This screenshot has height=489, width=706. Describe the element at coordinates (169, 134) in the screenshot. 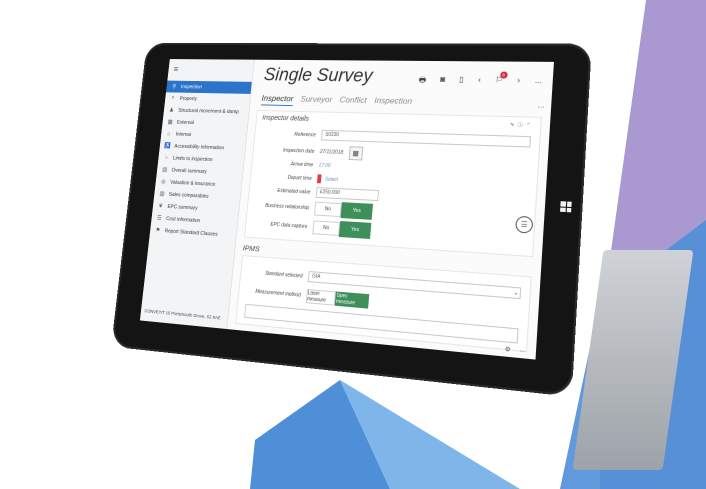

I see `home-icon: ⌂` at that location.